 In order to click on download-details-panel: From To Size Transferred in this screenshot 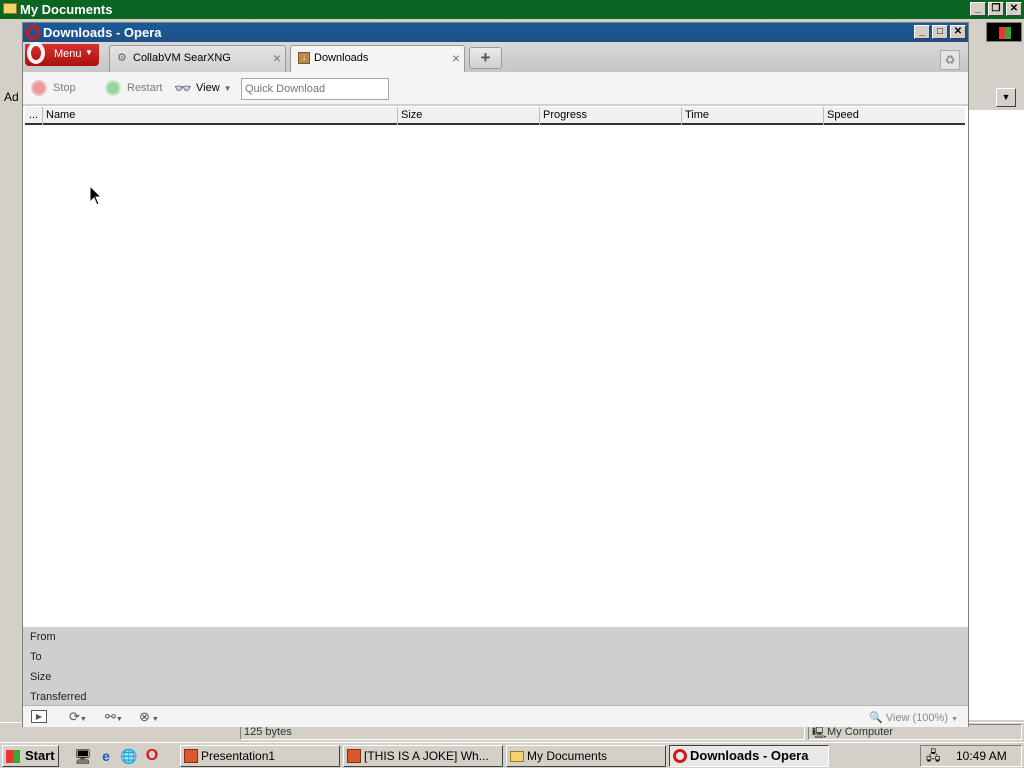, I will do `click(495, 666)`.